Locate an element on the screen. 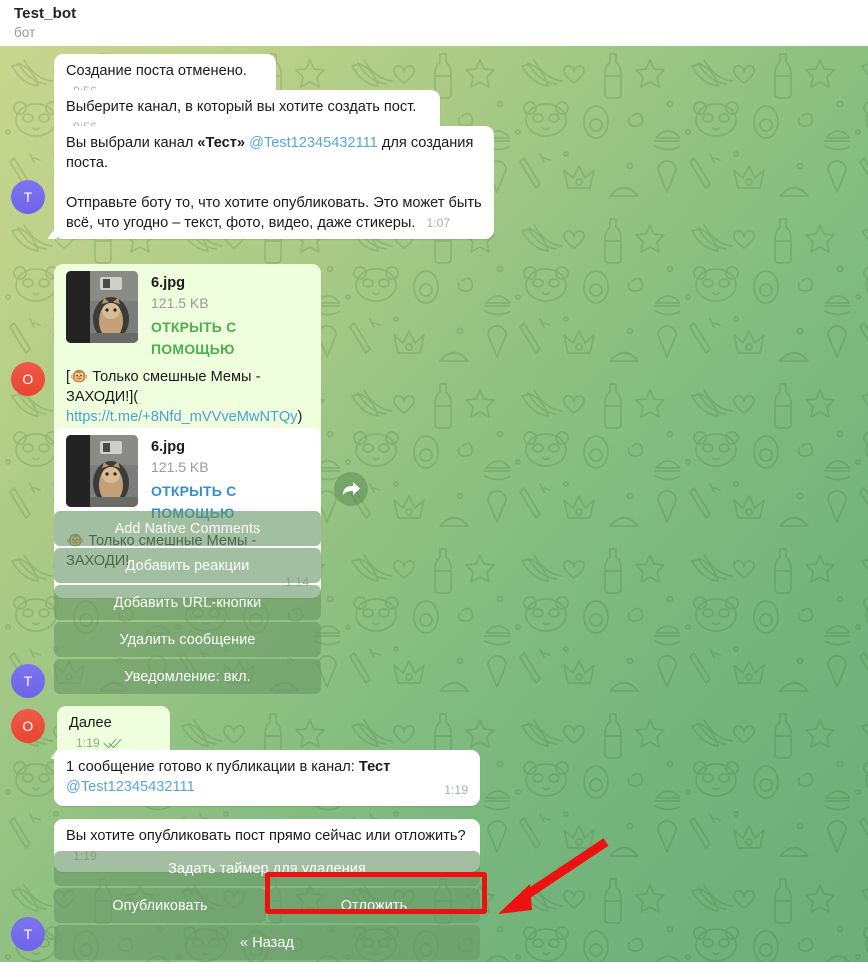 This screenshot has width=868, height=962. keyboard-row: Добавить URL-кнопки is located at coordinates (187, 602).